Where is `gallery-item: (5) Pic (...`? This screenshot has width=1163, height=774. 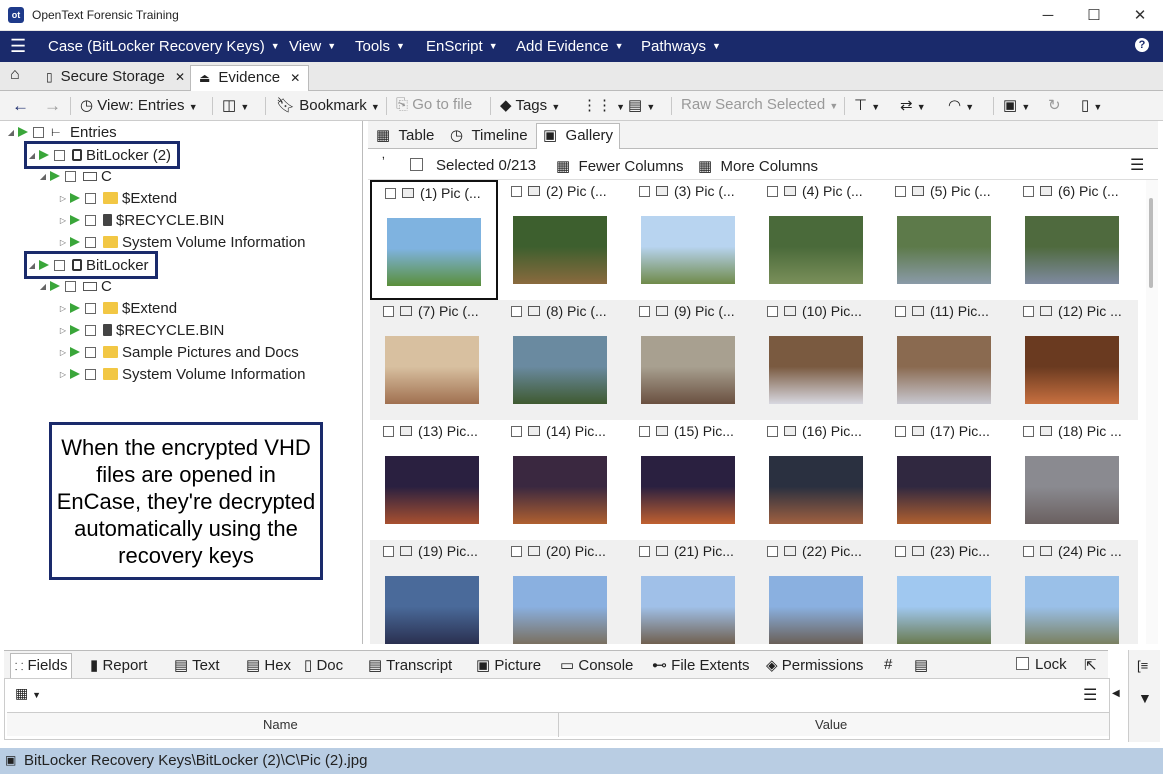
gallery-item: (5) Pic (... is located at coordinates (946, 240).